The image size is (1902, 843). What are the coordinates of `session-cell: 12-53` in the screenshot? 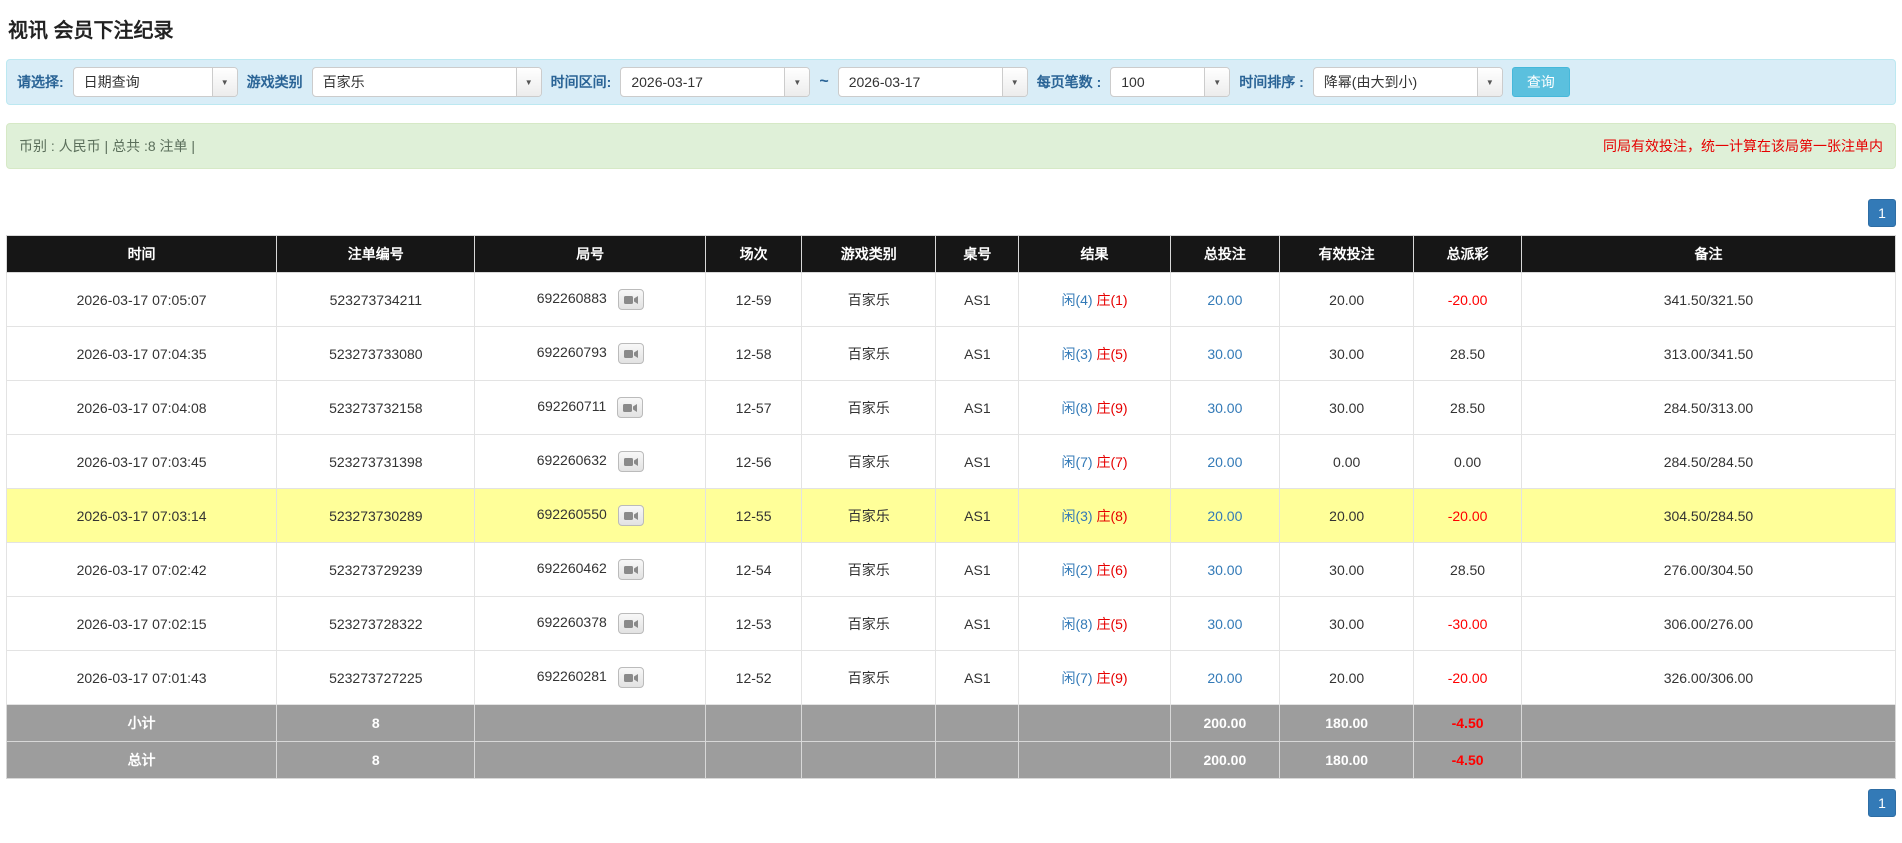 It's located at (753, 623).